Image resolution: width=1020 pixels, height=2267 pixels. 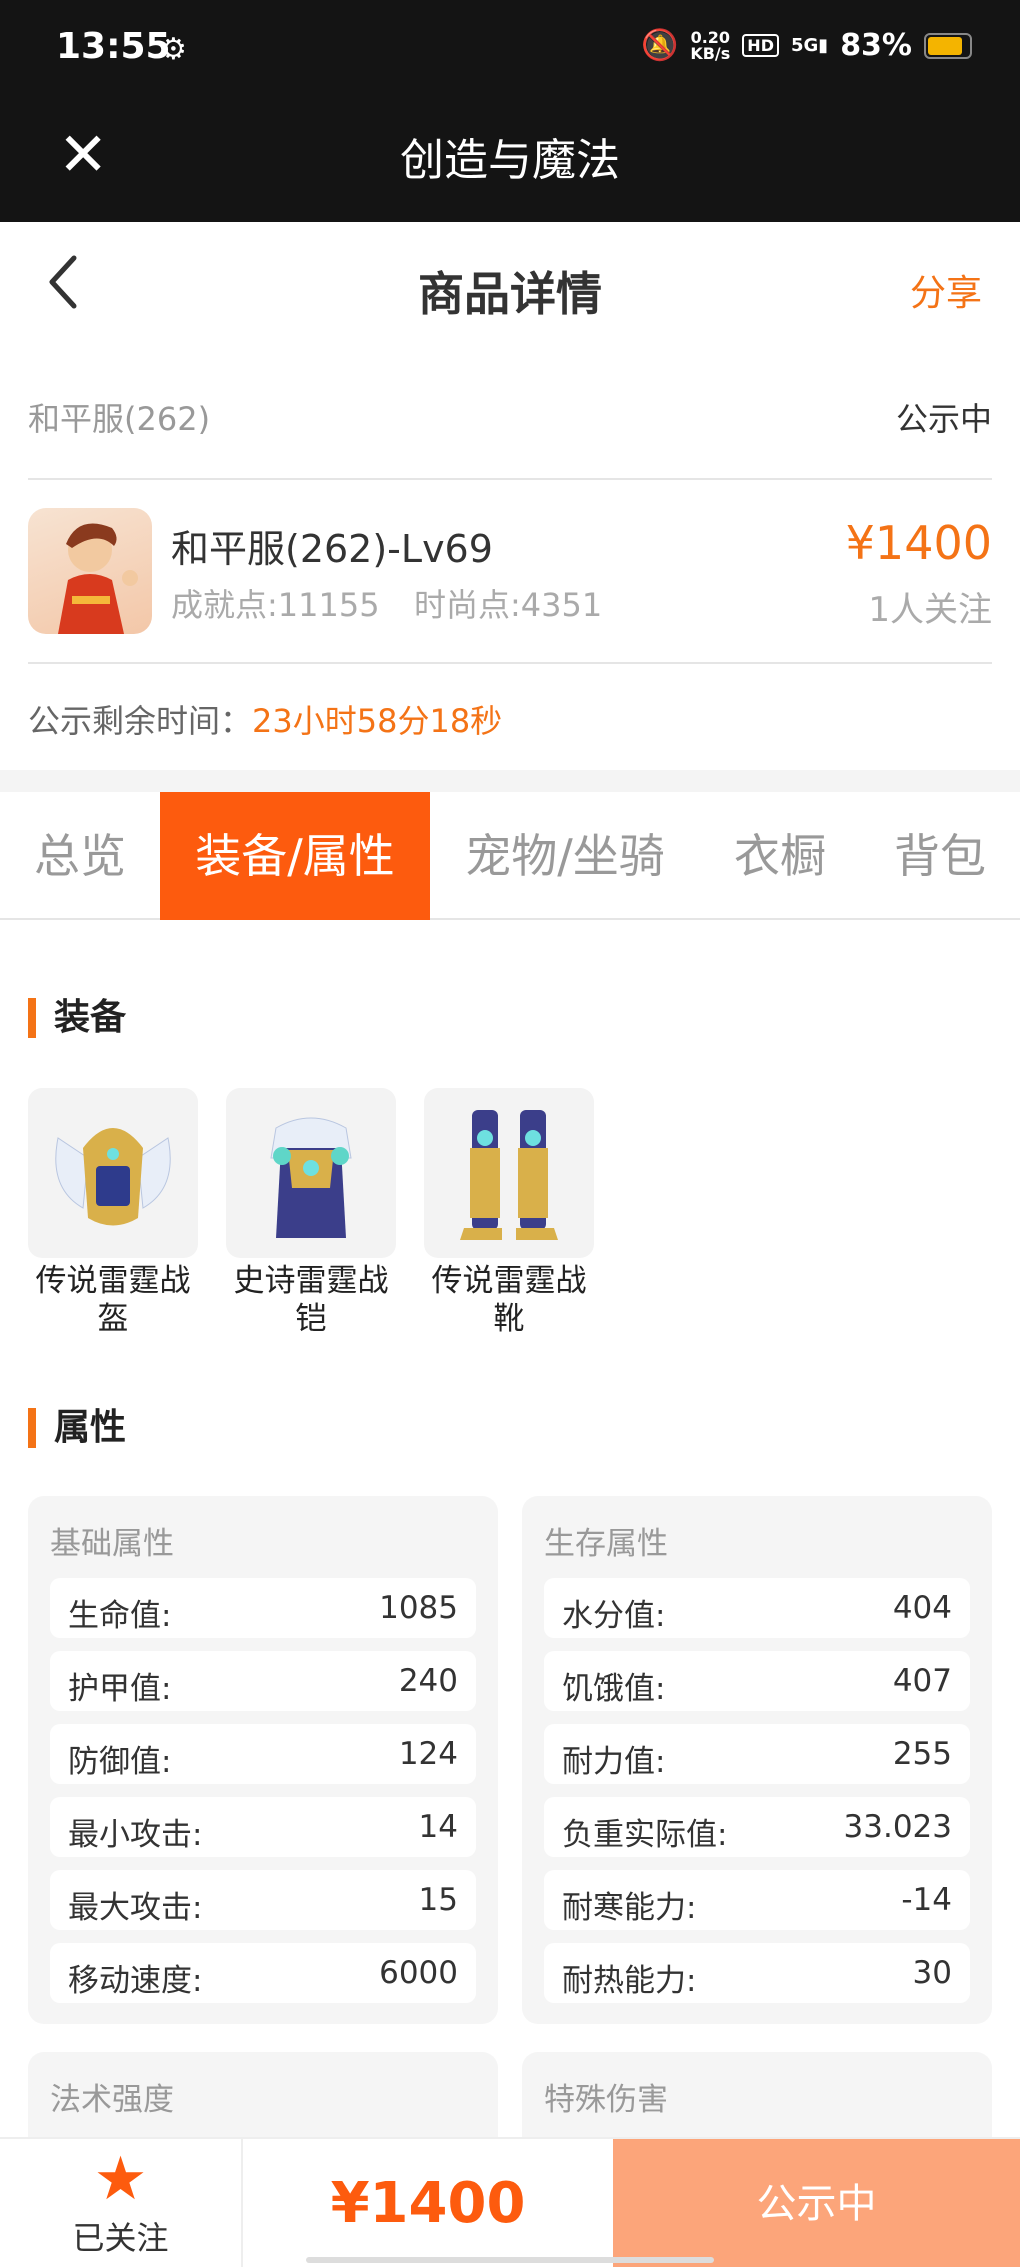 I want to click on attribute-value: 30, so click(x=932, y=1973).